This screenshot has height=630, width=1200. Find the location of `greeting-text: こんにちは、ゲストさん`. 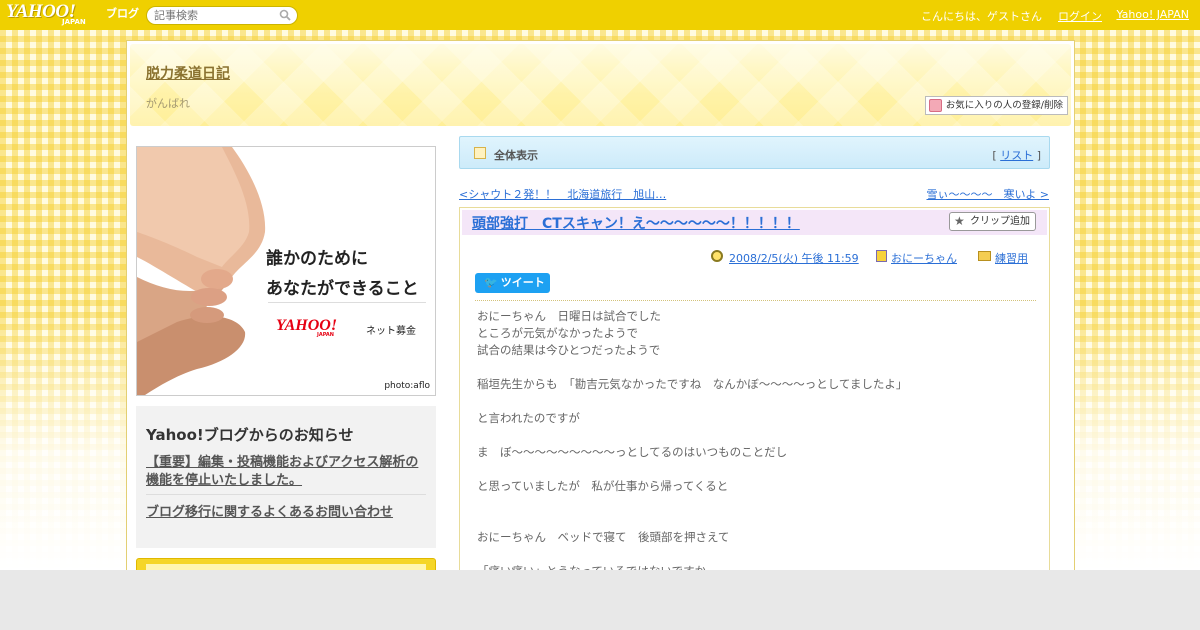

greeting-text: こんにちは、ゲストさん is located at coordinates (981, 16).